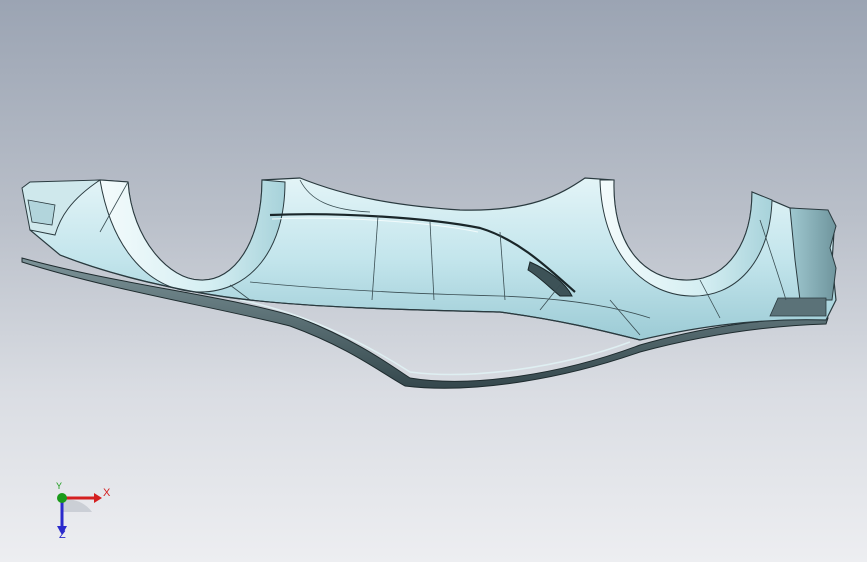 The width and height of the screenshot is (867, 562). Describe the element at coordinates (82, 515) in the screenshot. I see `coordinate-triad: X Y Z` at that location.